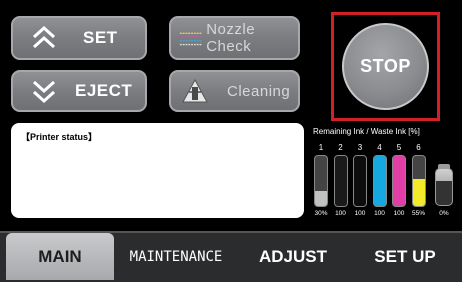 The width and height of the screenshot is (462, 282). What do you see at coordinates (59, 137) in the screenshot?
I see `printer-status-label: 【Printer status】` at bounding box center [59, 137].